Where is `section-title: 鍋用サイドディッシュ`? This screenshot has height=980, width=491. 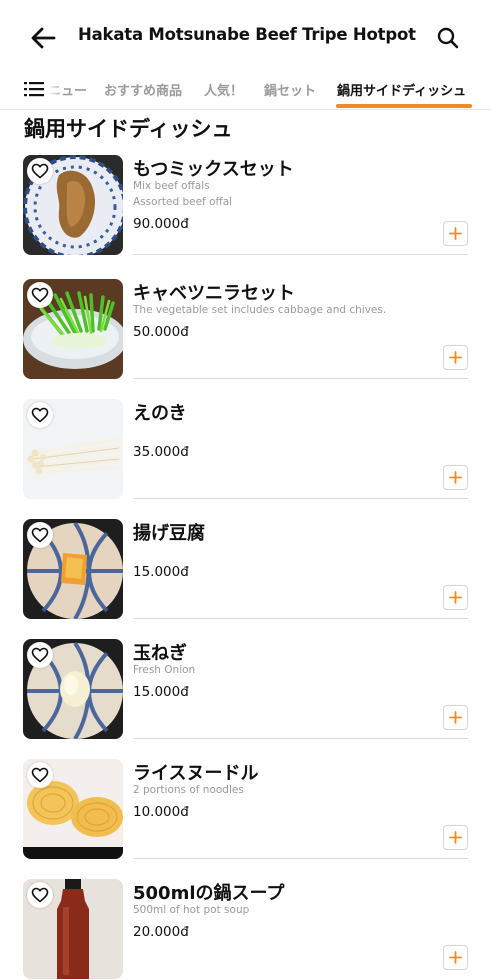 section-title: 鍋用サイドディッシュ is located at coordinates (128, 129).